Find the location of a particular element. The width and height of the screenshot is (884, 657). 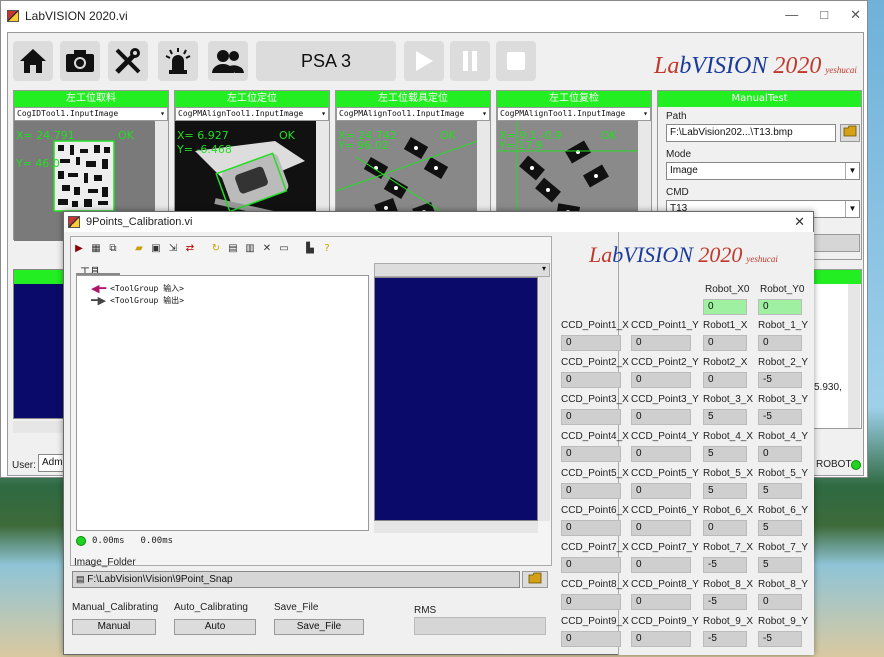

robot-x0-field: 0 is located at coordinates (725, 307).